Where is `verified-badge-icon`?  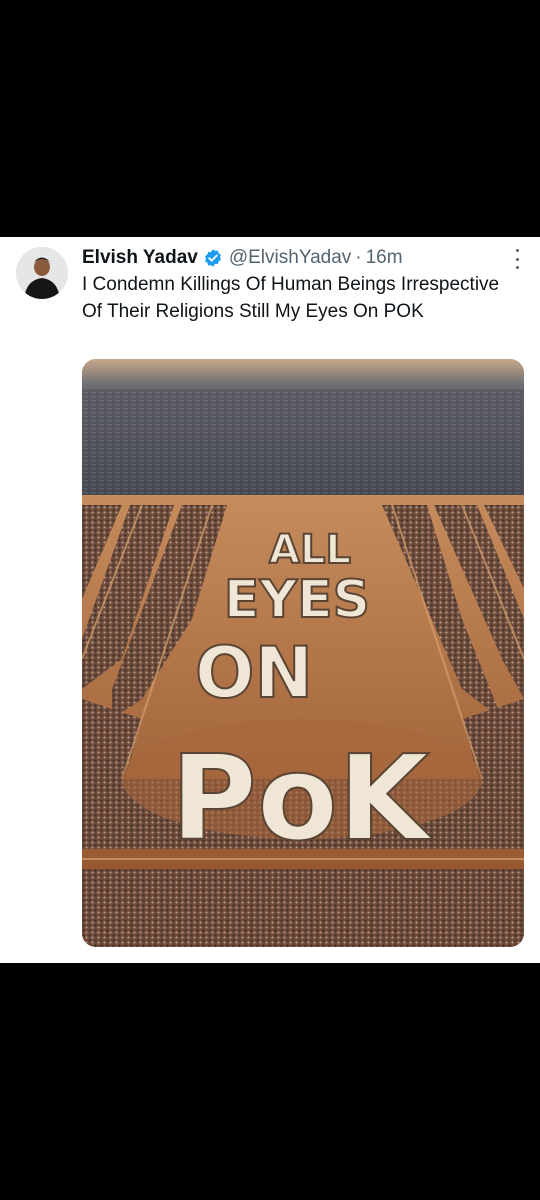 verified-badge-icon is located at coordinates (213, 258).